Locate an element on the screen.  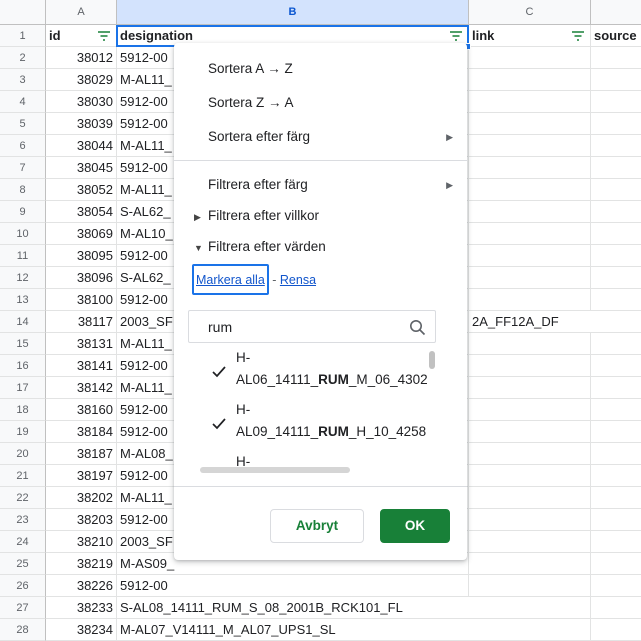
cell-id: 38187 is located at coordinates (81, 454).